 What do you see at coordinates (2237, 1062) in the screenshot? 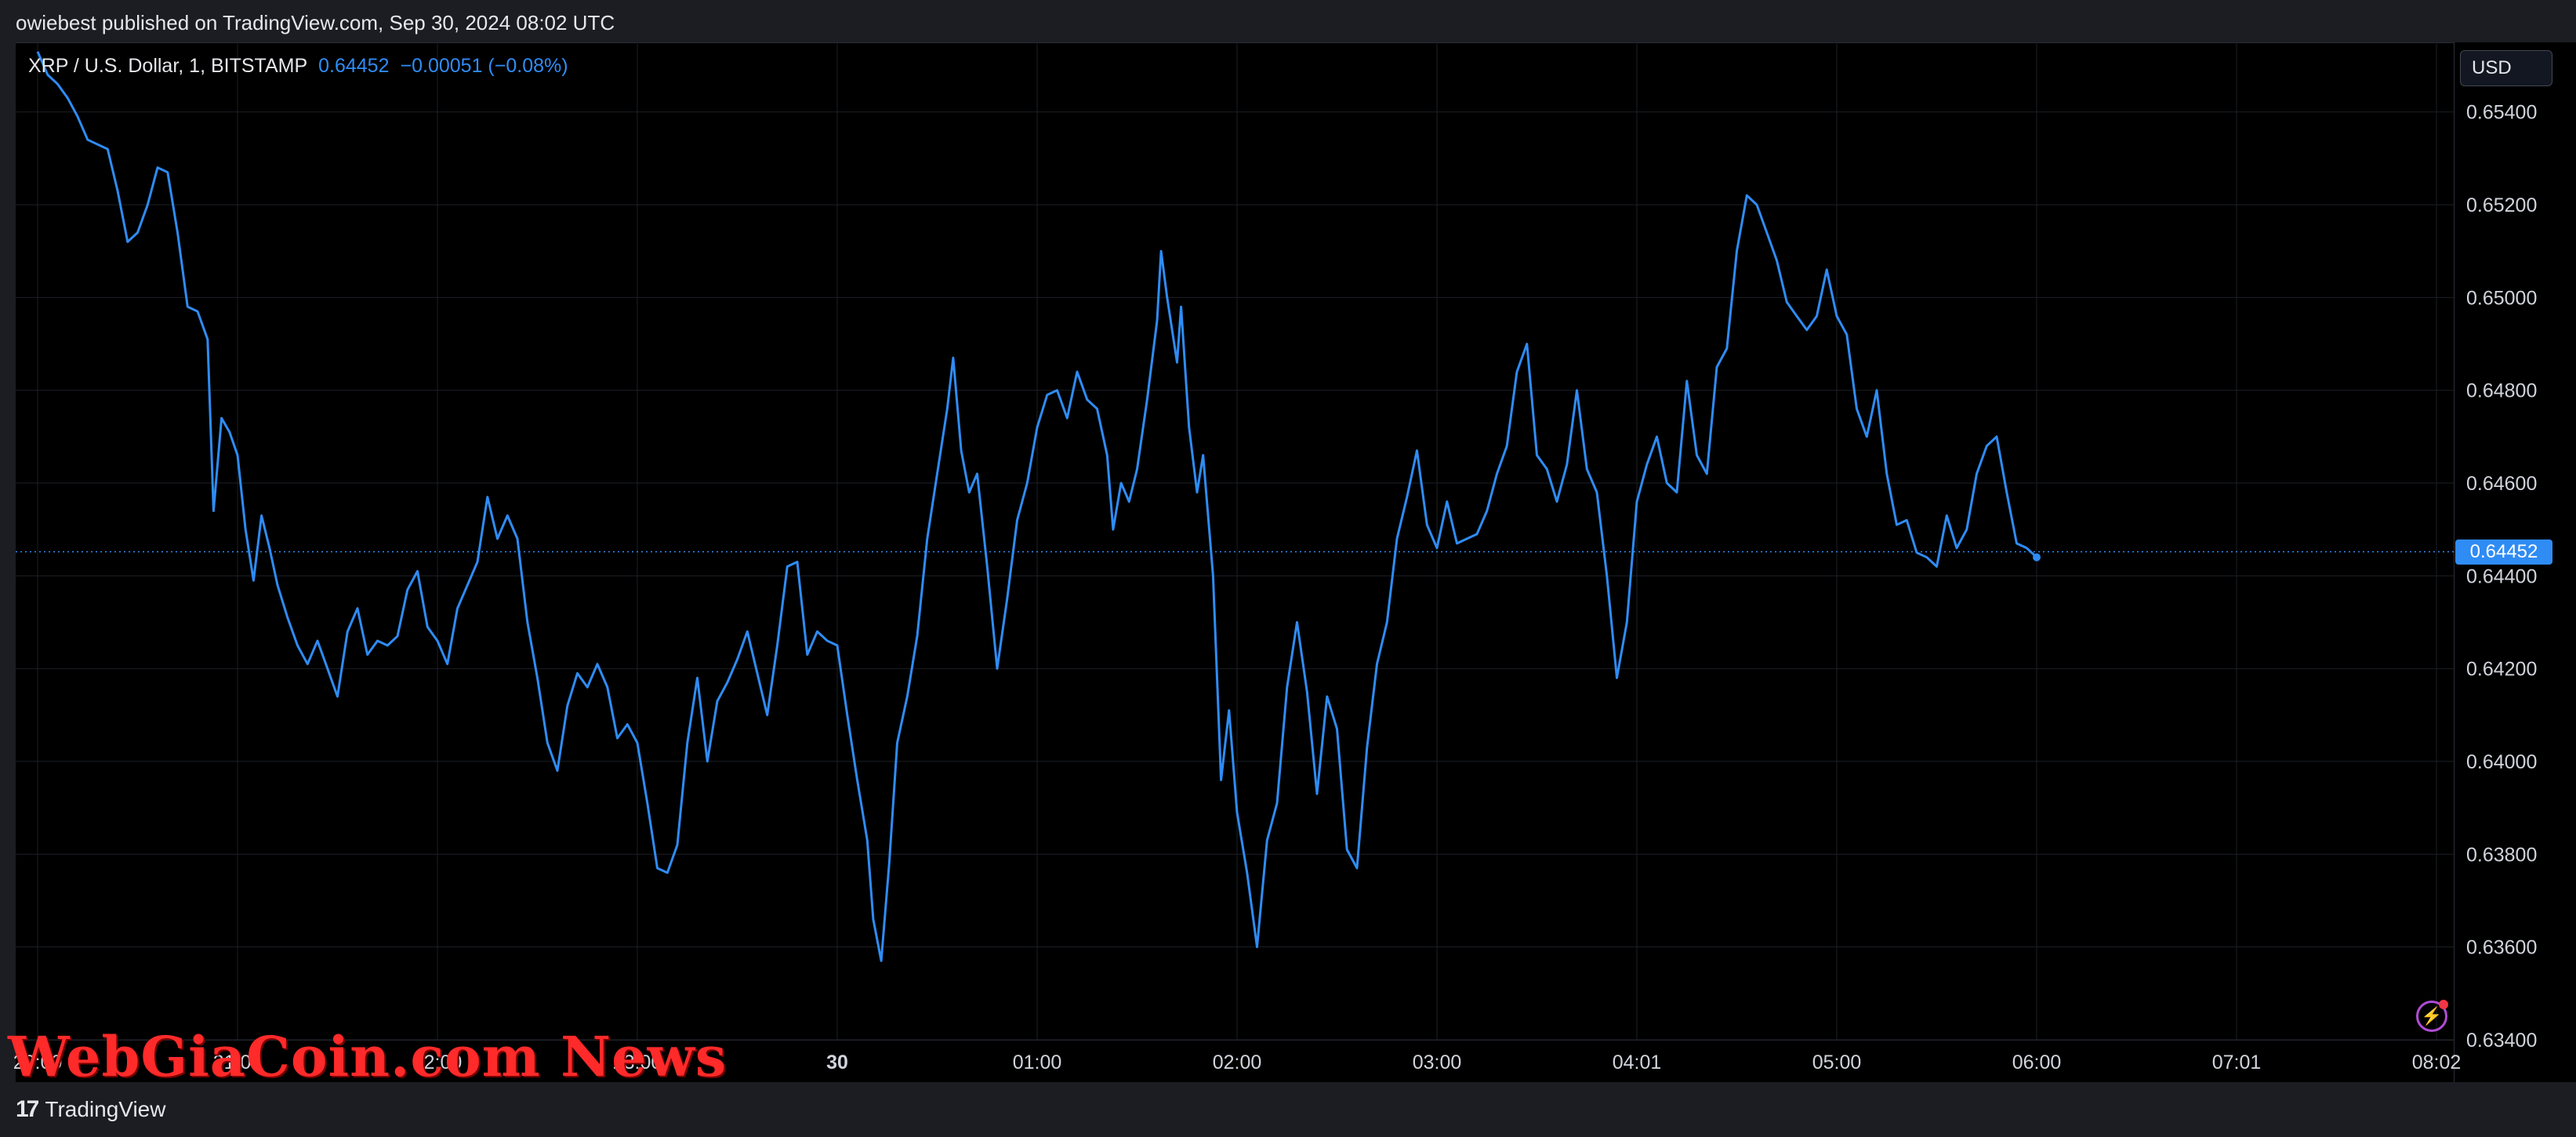
I see `x-tick-label: 07:01` at bounding box center [2237, 1062].